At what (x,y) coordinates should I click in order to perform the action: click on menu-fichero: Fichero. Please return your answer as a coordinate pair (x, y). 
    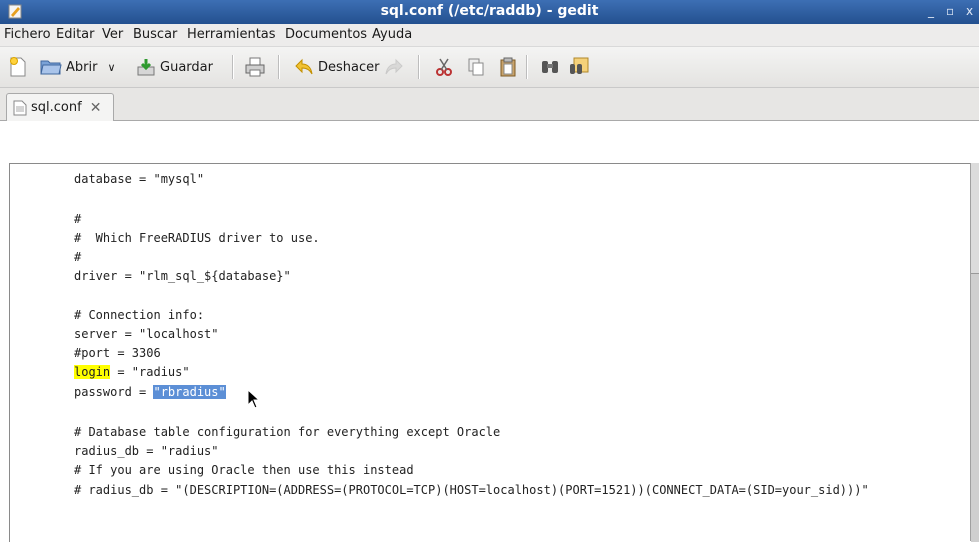
    Looking at the image, I should click on (27, 34).